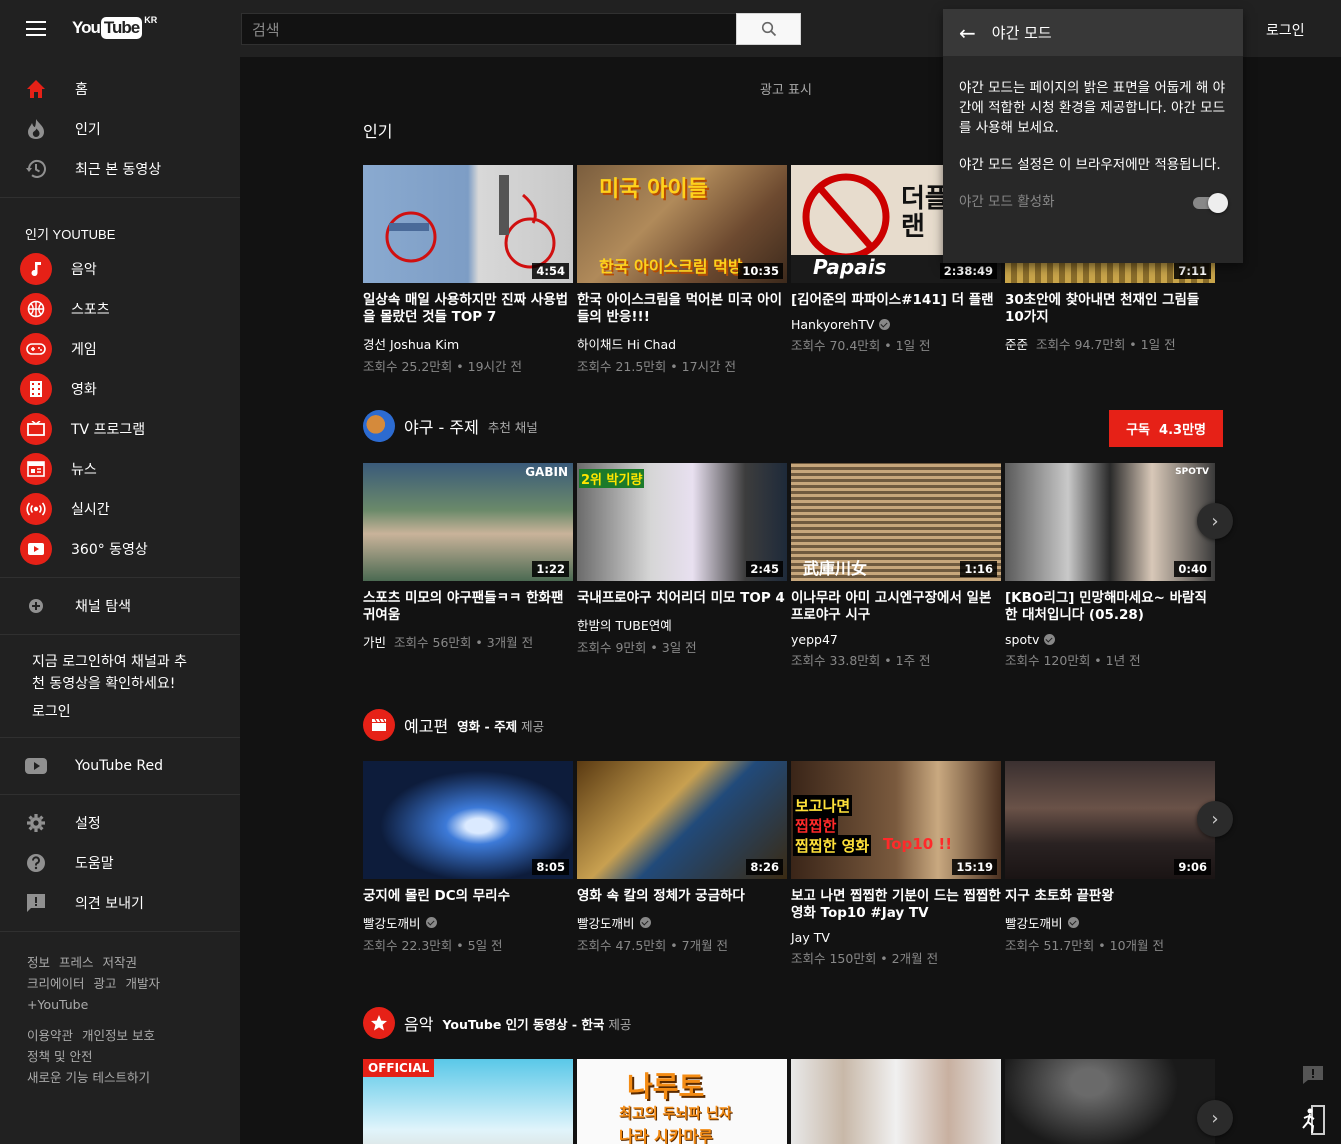  Describe the element at coordinates (682, 522) in the screenshot. I see `video-thumbnail: 2위 박기량 2:45` at that location.